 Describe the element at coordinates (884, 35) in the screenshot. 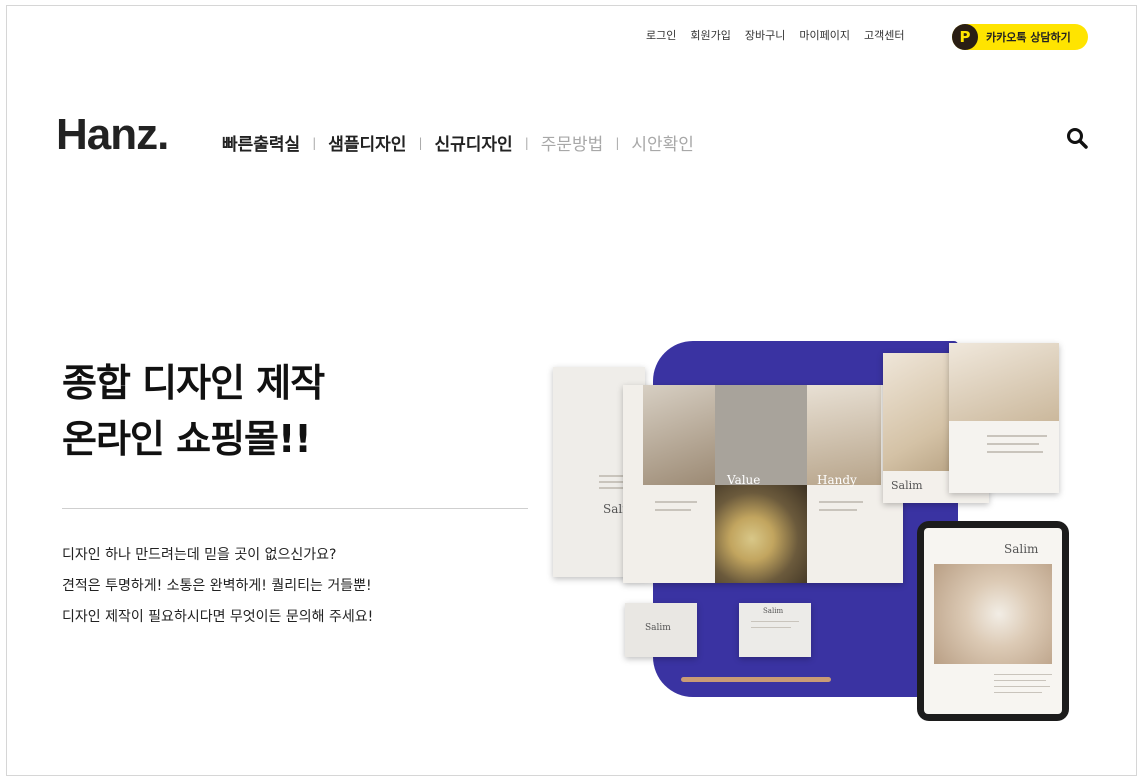

I see `customer-center-link: 고객센터` at that location.